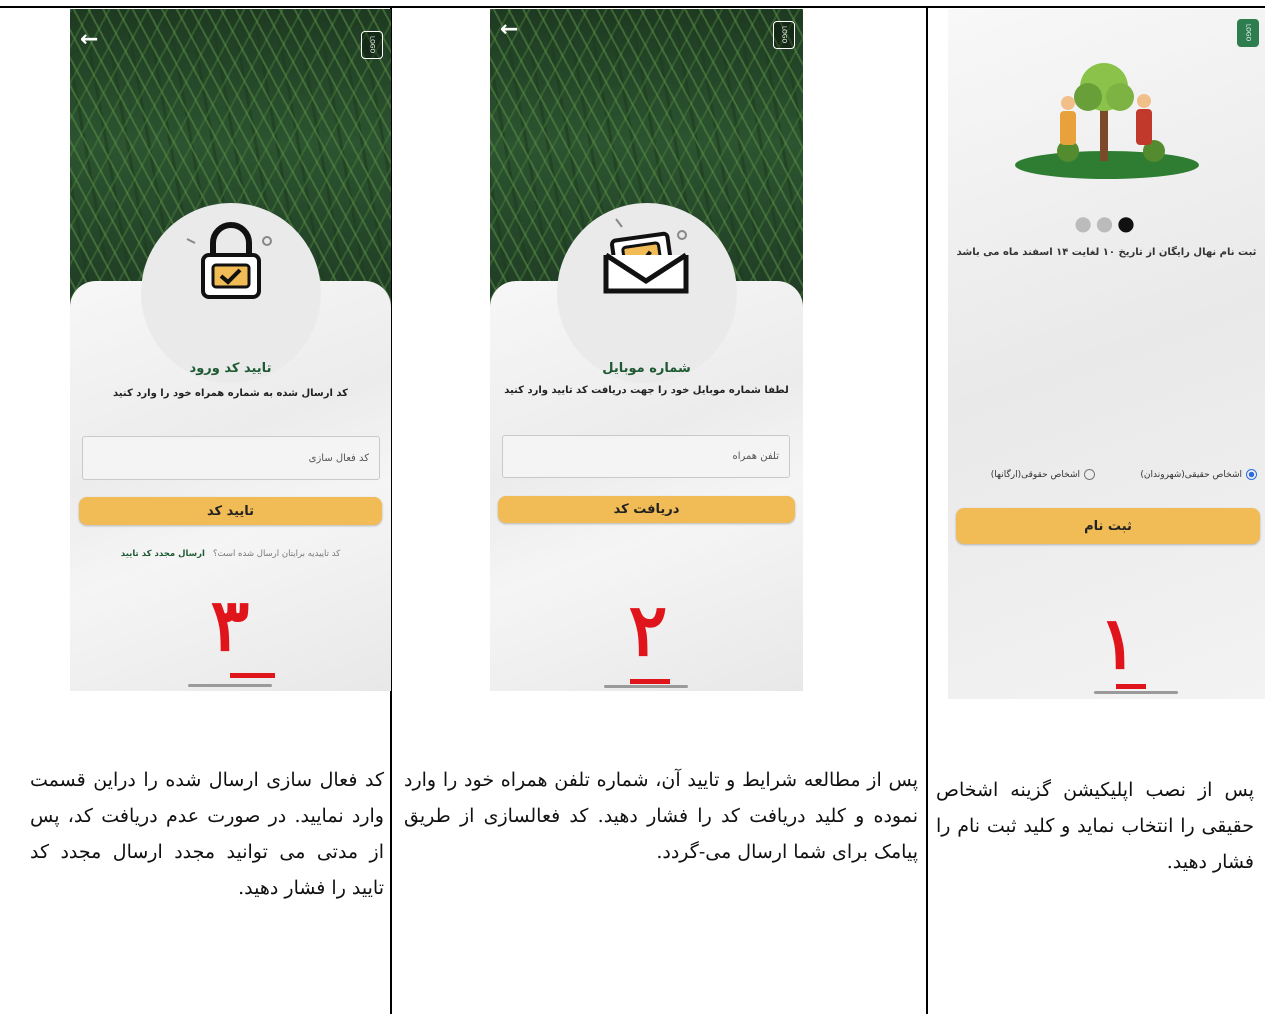 The height and width of the screenshot is (1014, 1265). Describe the element at coordinates (1089, 474) in the screenshot. I see `radio-unselected-icon` at that location.